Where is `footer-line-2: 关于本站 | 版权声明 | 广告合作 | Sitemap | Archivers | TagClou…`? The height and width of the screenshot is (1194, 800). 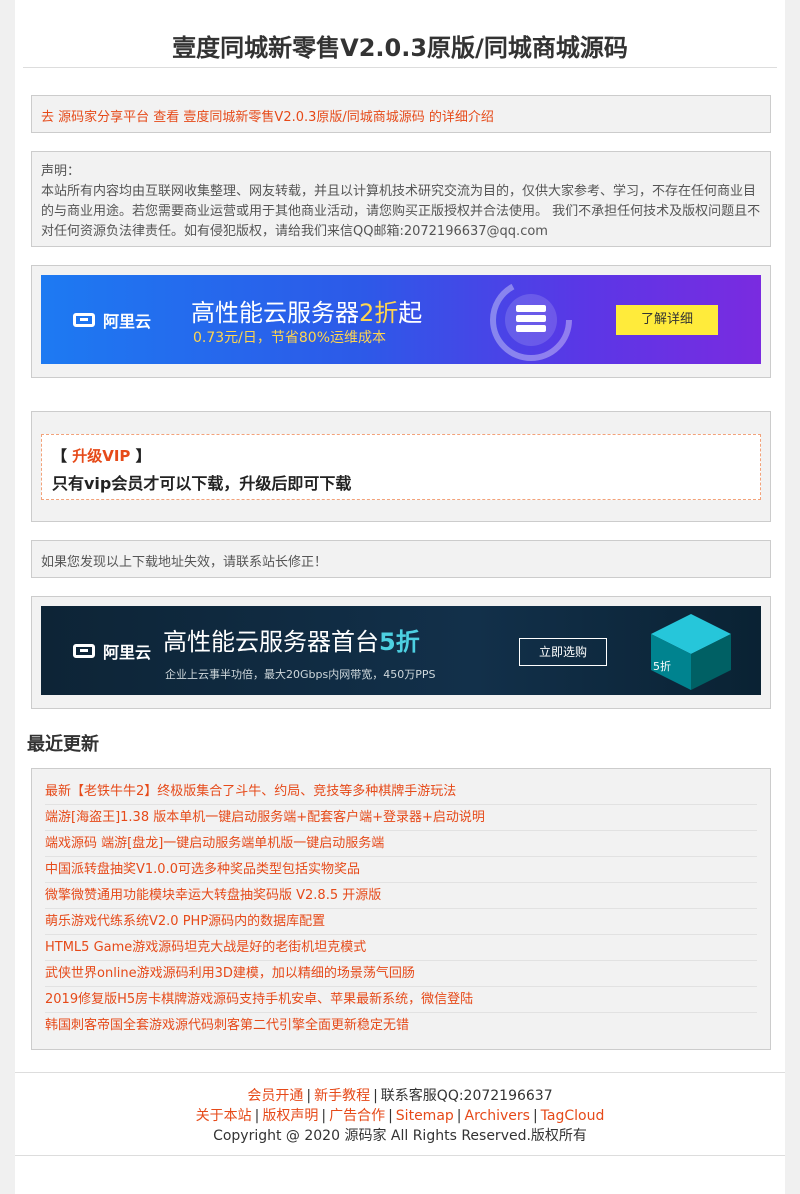
footer-line-2: 关于本站 | 版权声明 | 广告合作 | Sitemap | Archivers | TagClou… is located at coordinates (400, 1116).